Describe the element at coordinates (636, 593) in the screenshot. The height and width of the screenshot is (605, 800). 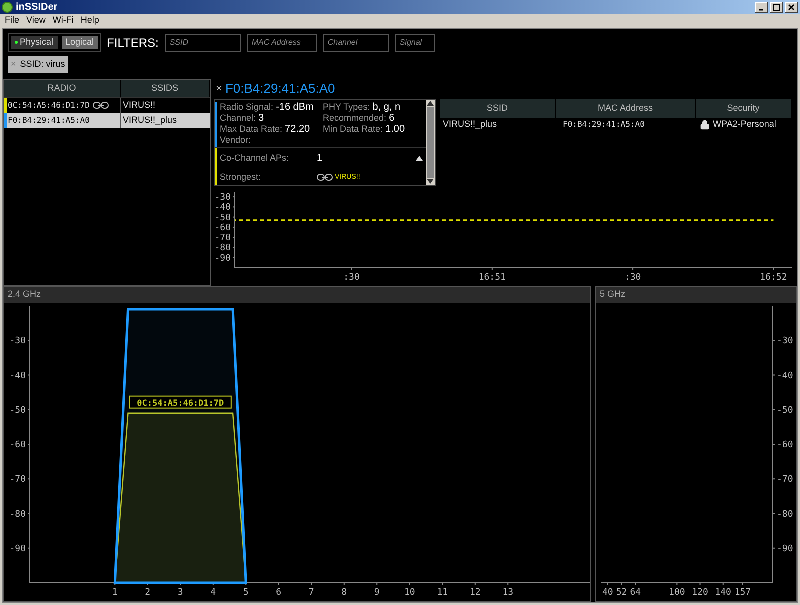
I see `tick-label: 64` at that location.